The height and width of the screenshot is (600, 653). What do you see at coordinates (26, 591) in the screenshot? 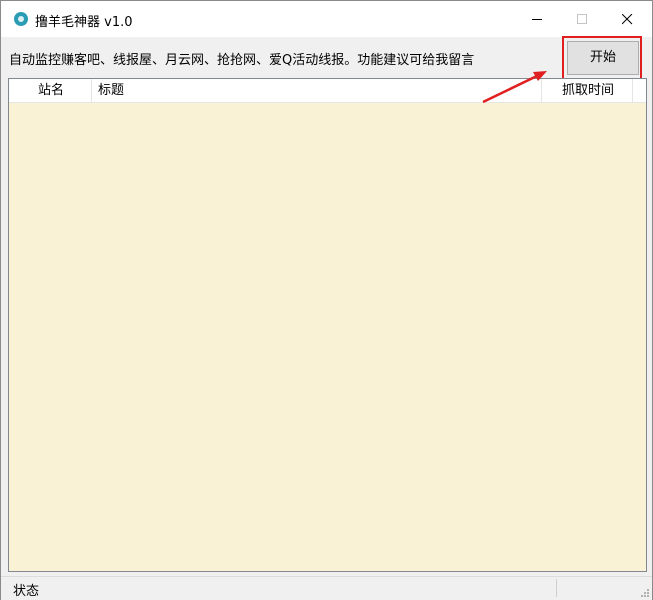
I see `status-label: 状态` at bounding box center [26, 591].